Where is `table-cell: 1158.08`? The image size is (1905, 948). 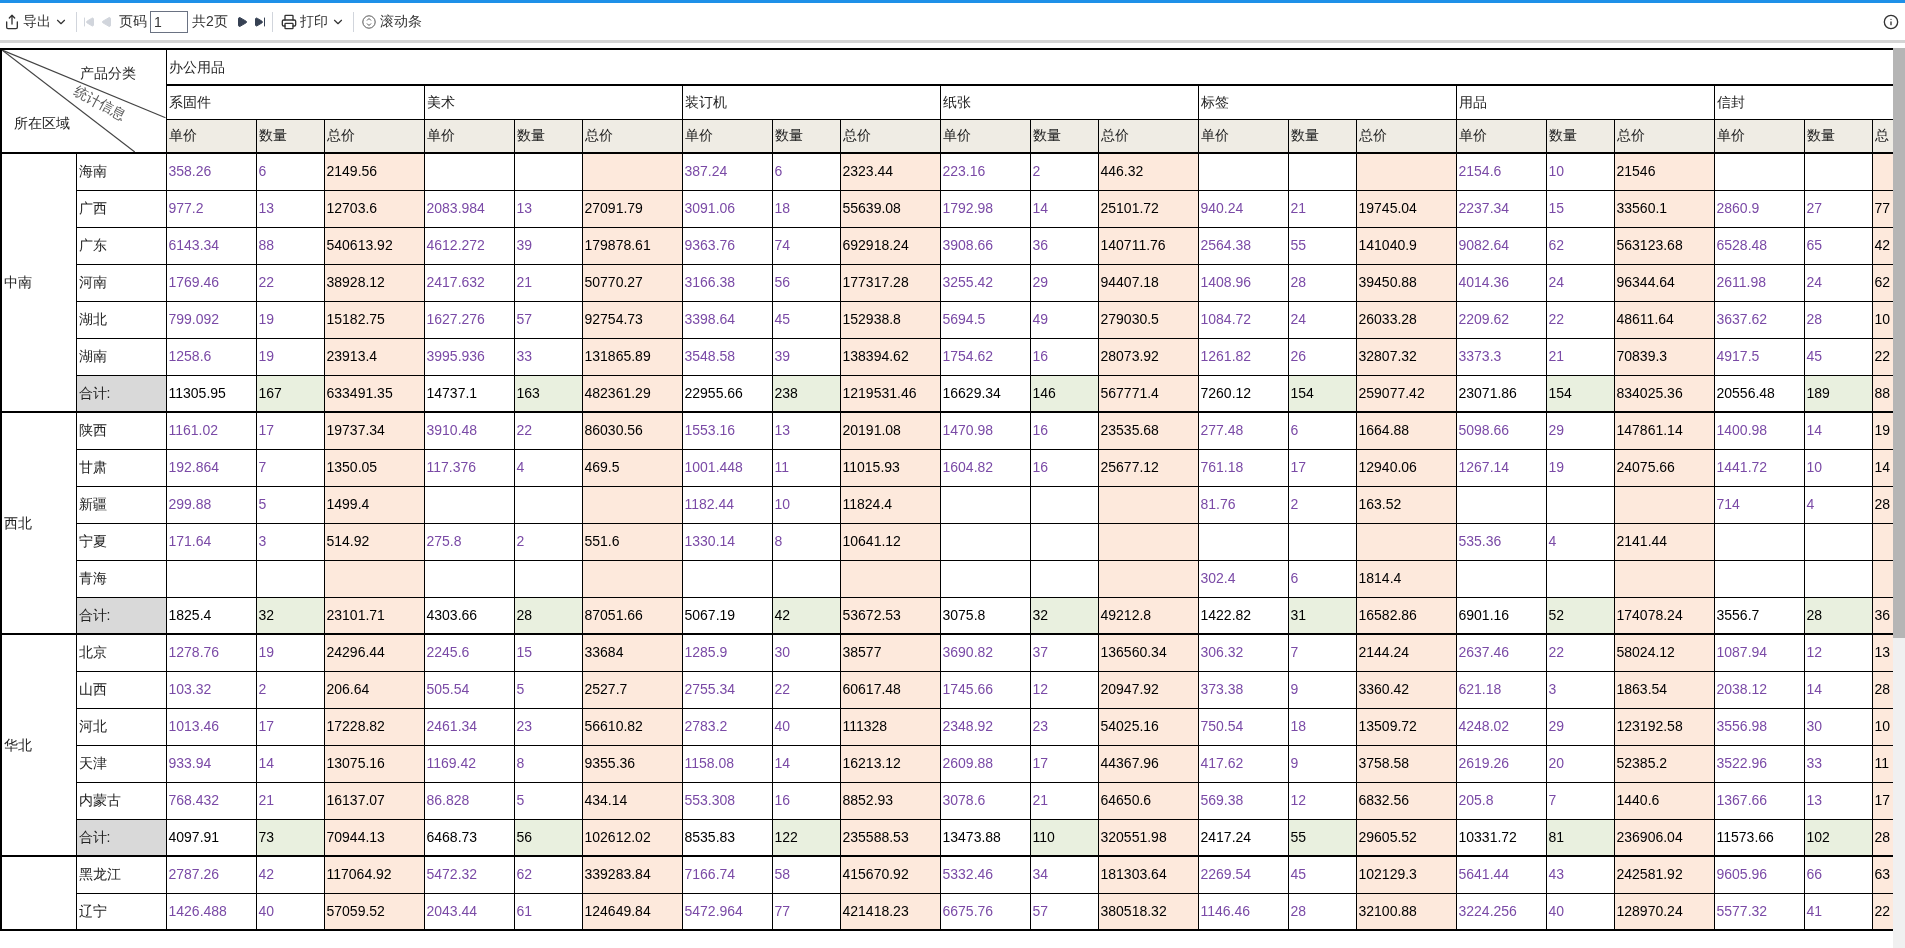
table-cell: 1158.08 is located at coordinates (727, 763).